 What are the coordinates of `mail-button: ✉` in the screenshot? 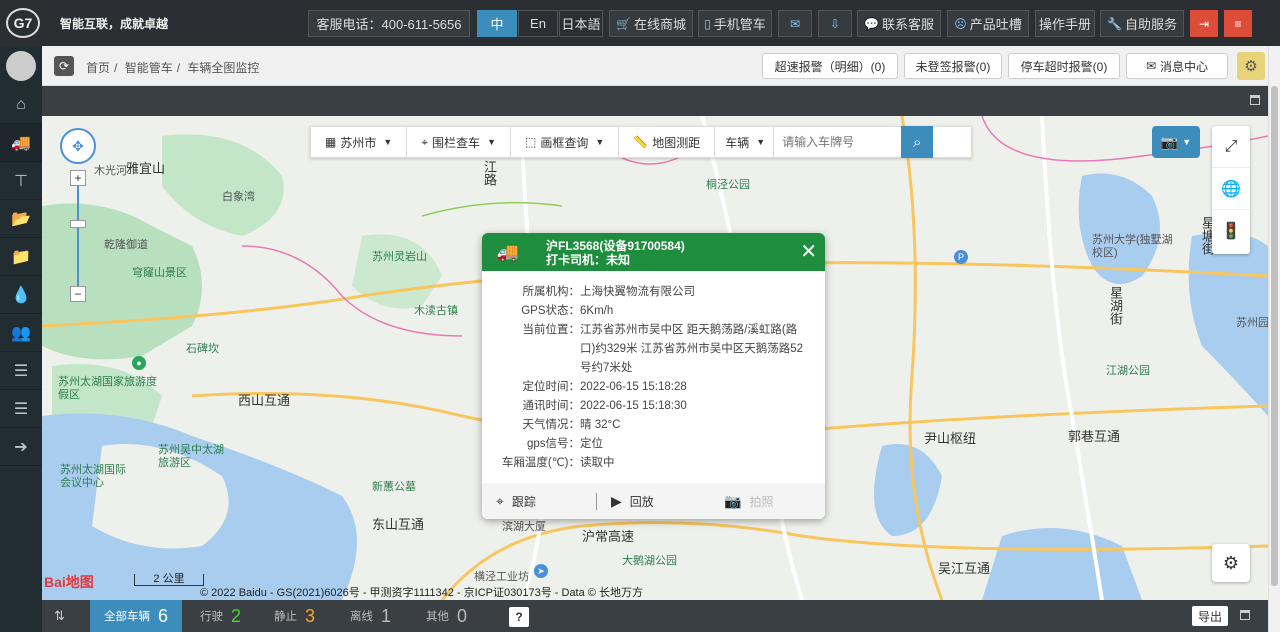 It's located at (795, 23).